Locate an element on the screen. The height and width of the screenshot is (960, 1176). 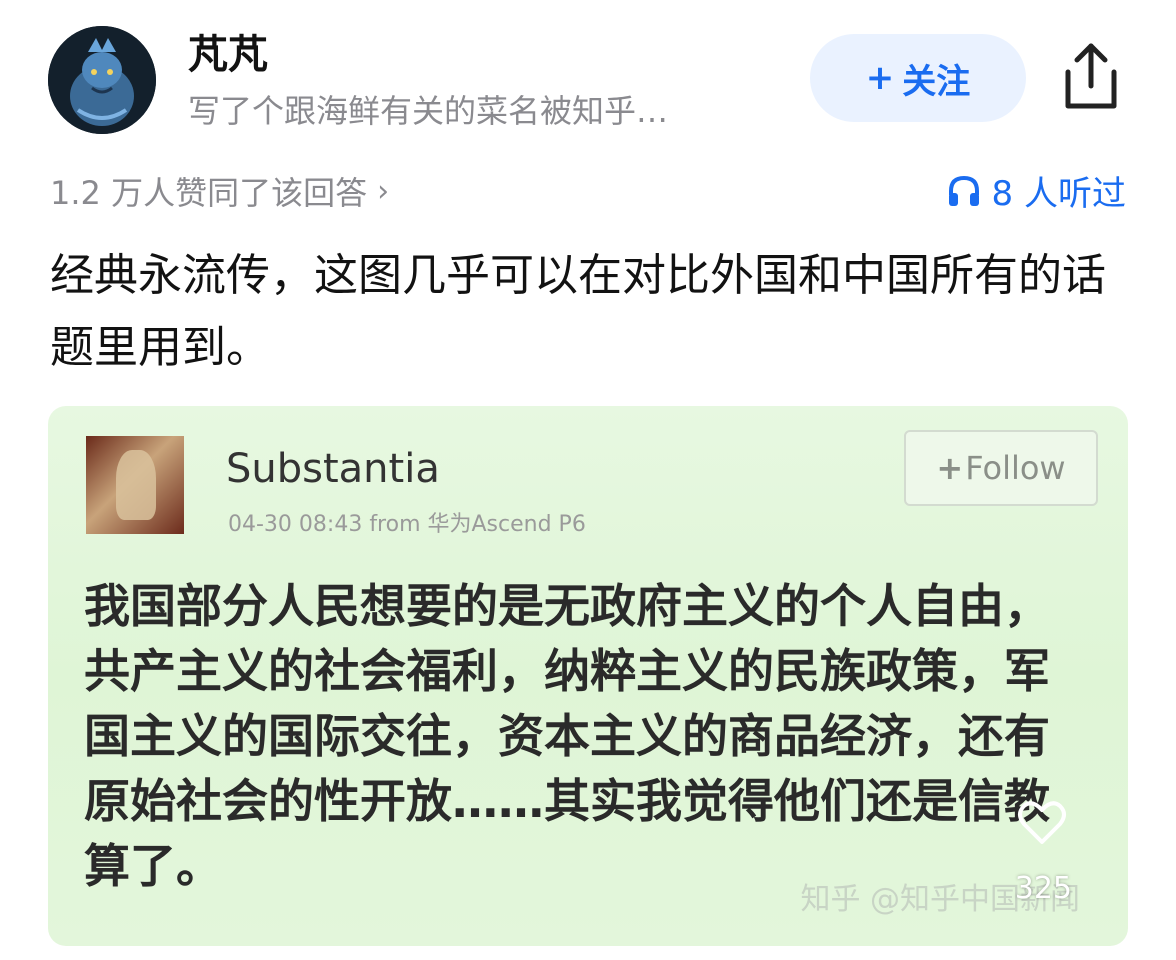
headphones-icon is located at coordinates (963, 190).